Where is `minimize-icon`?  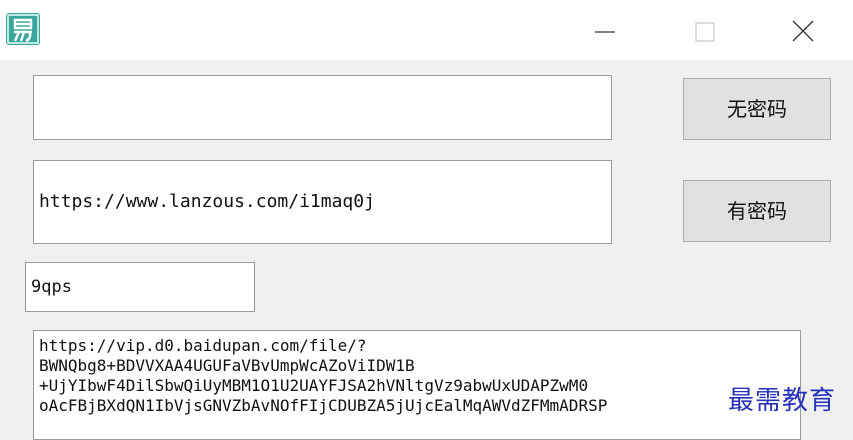 minimize-icon is located at coordinates (605, 32).